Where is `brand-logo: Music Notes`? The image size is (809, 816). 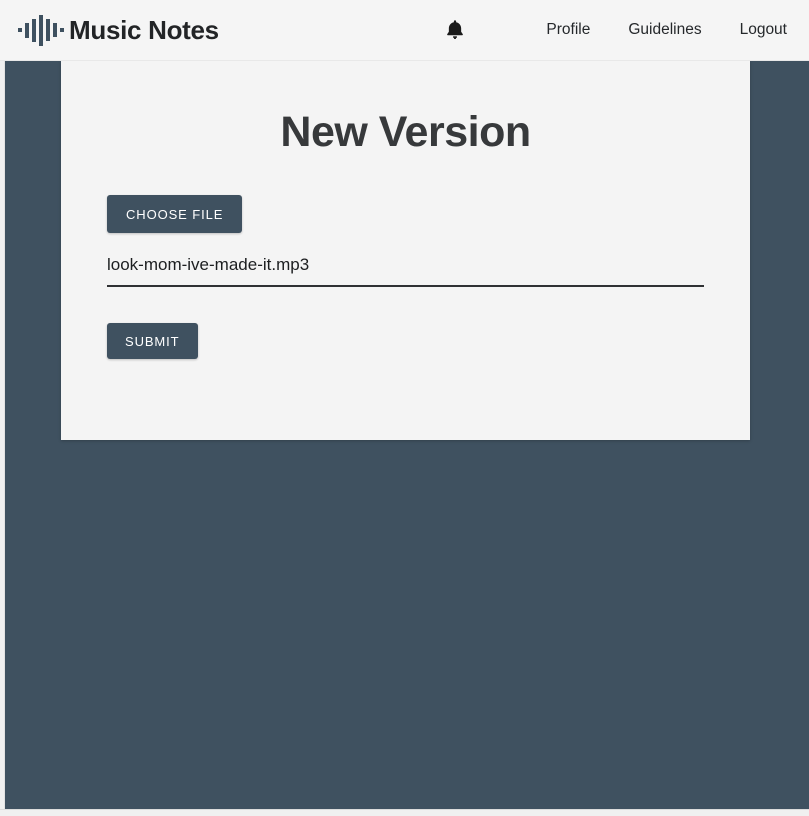 brand-logo: Music Notes is located at coordinates (118, 30).